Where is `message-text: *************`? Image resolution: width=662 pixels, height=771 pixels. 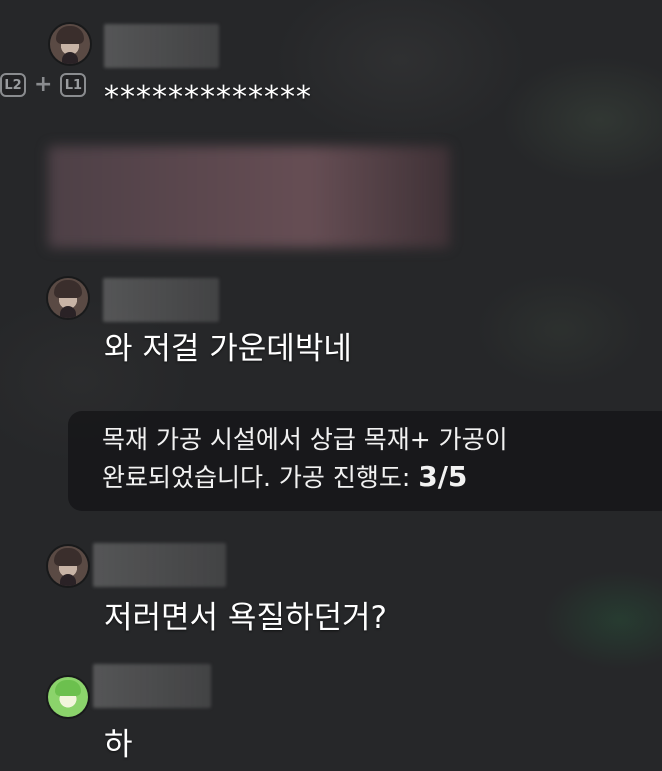
message-text: ************* is located at coordinates (208, 97).